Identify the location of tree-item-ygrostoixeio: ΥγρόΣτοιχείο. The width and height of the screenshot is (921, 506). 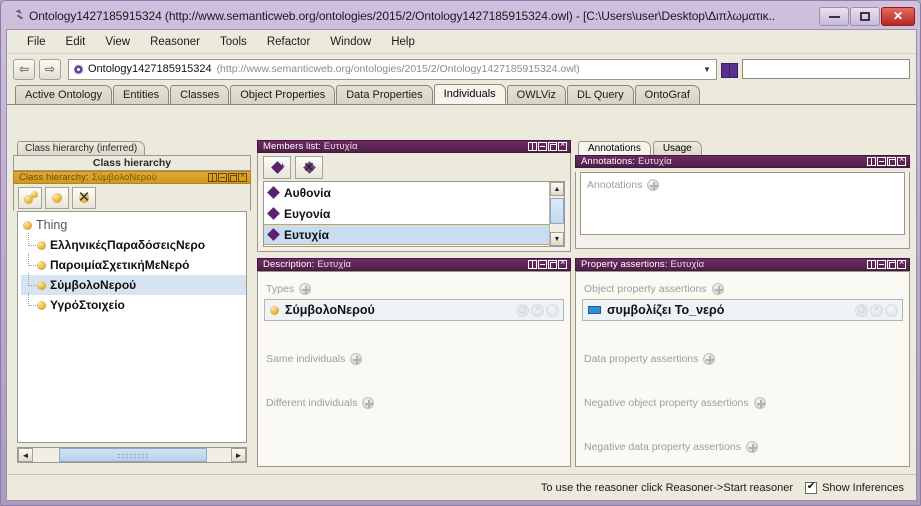
(133, 304).